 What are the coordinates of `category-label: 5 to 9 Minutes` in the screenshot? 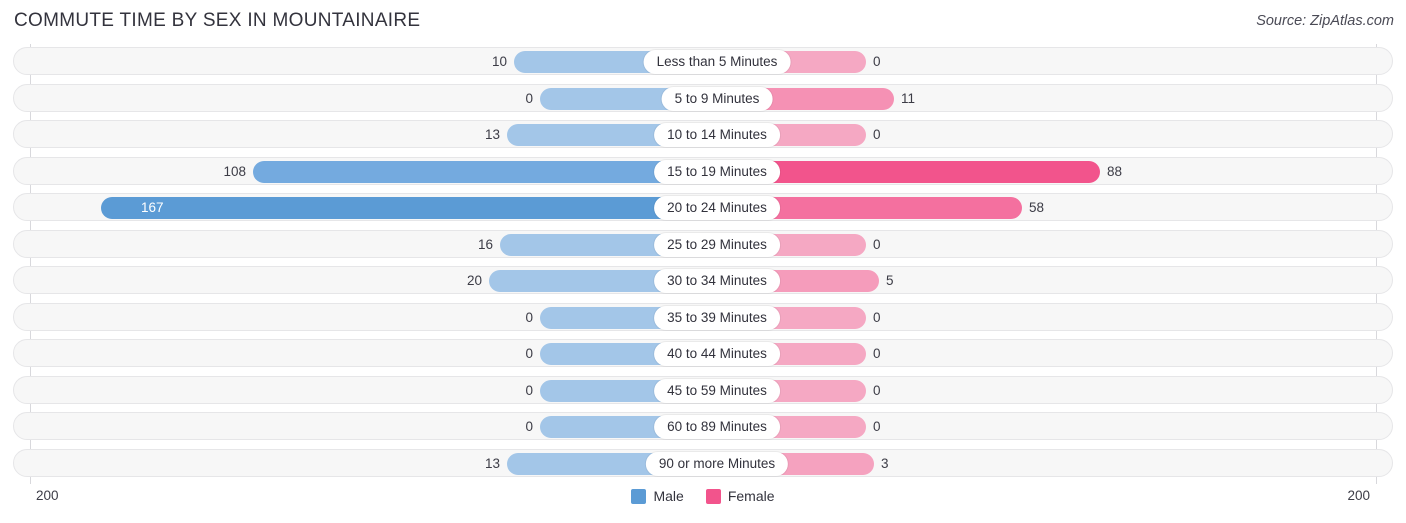 It's located at (717, 98).